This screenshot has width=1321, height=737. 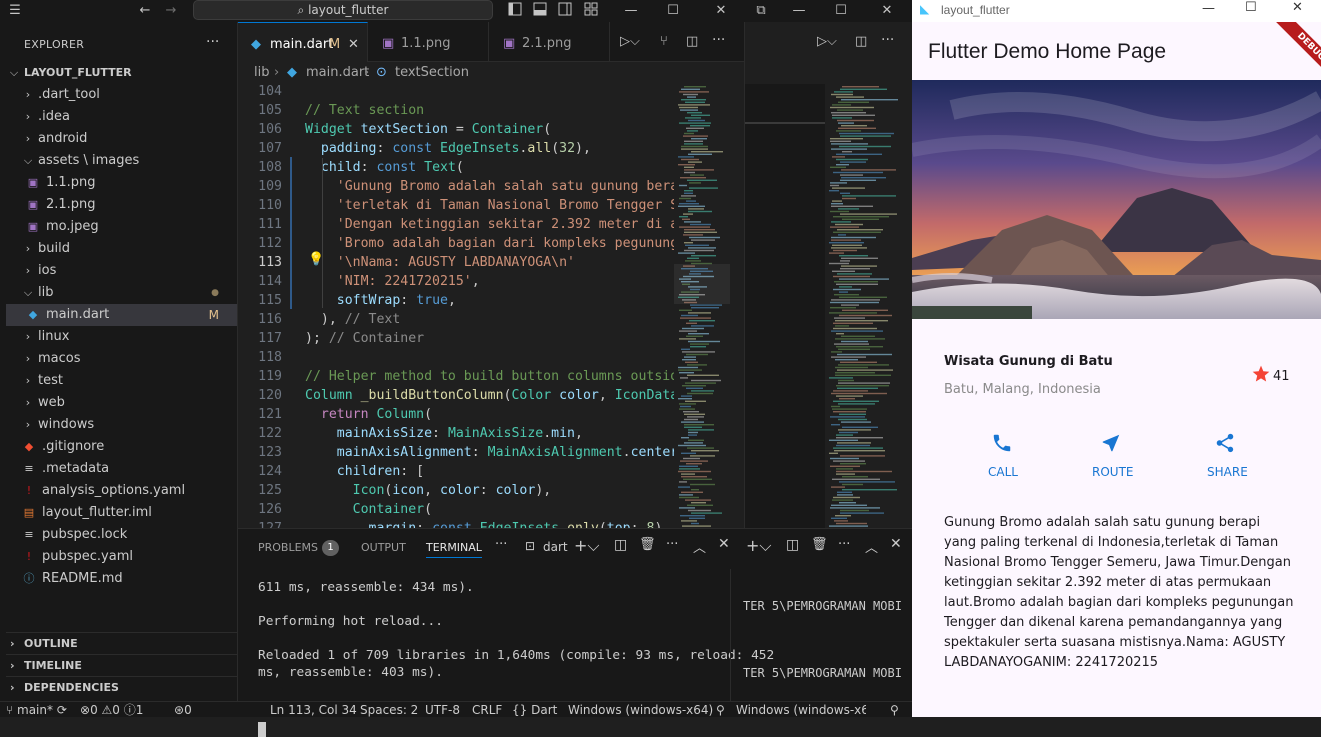 I want to click on folder-item: › android, so click(x=121, y=139).